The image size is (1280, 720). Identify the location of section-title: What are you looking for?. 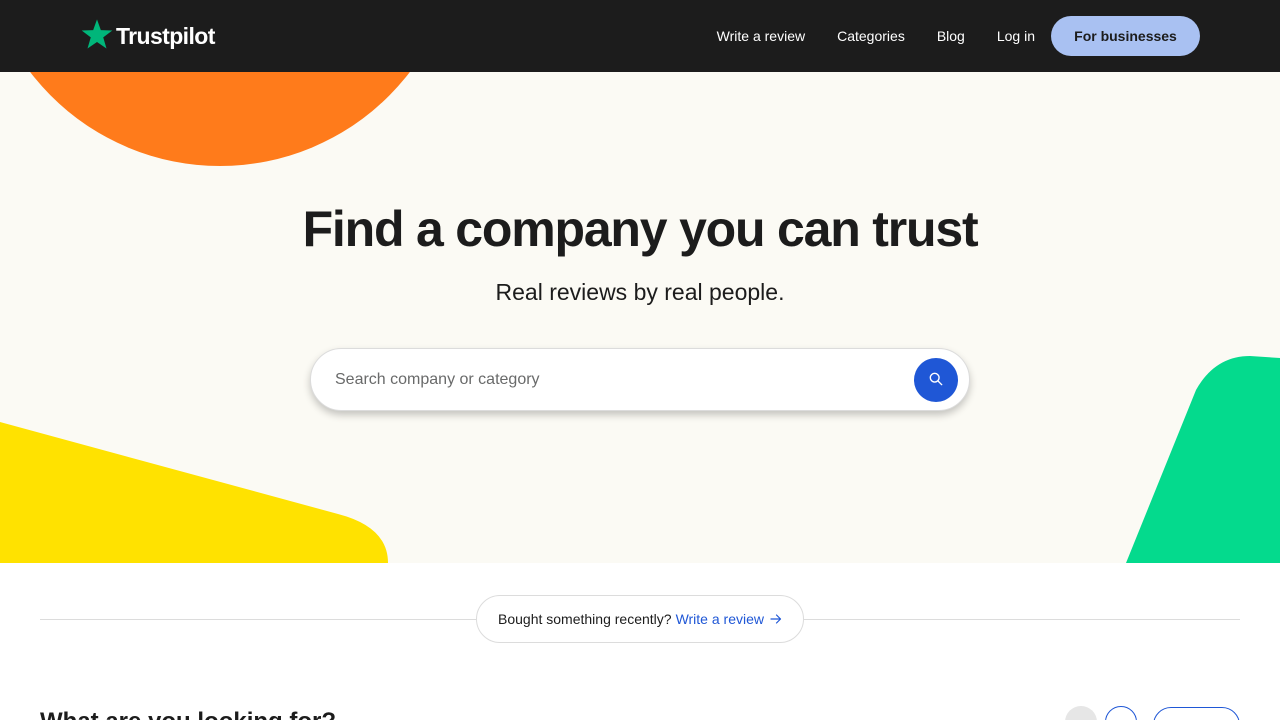
(188, 714).